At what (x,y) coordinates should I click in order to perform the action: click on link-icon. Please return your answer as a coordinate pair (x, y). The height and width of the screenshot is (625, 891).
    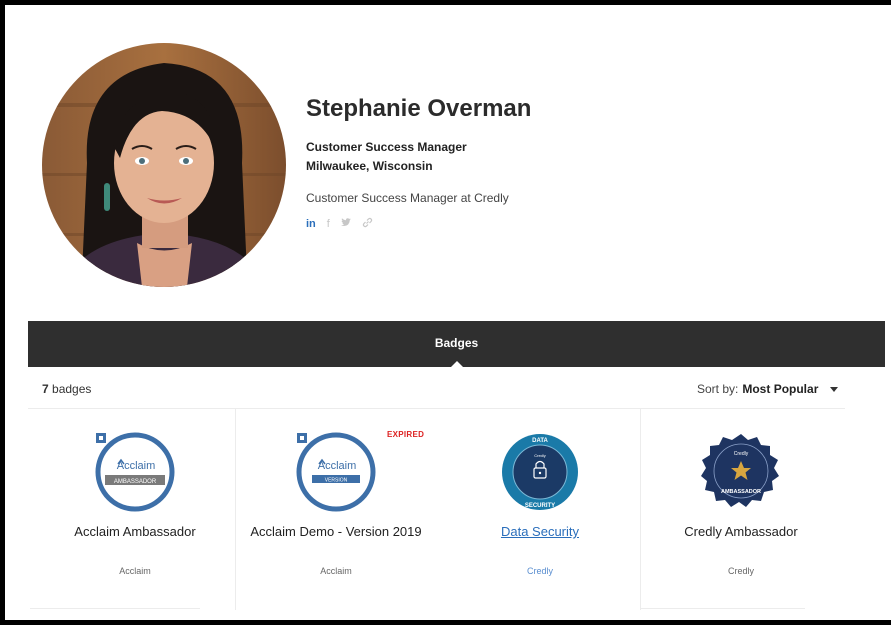
    Looking at the image, I should click on (367, 224).